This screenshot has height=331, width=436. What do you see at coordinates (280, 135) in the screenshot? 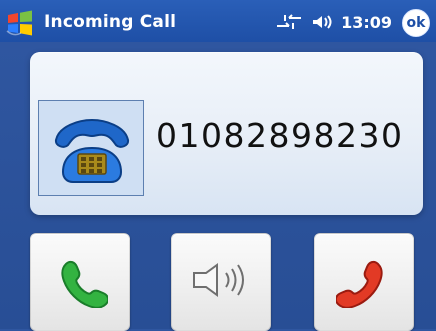
I see `caller-number: 01082898230` at bounding box center [280, 135].